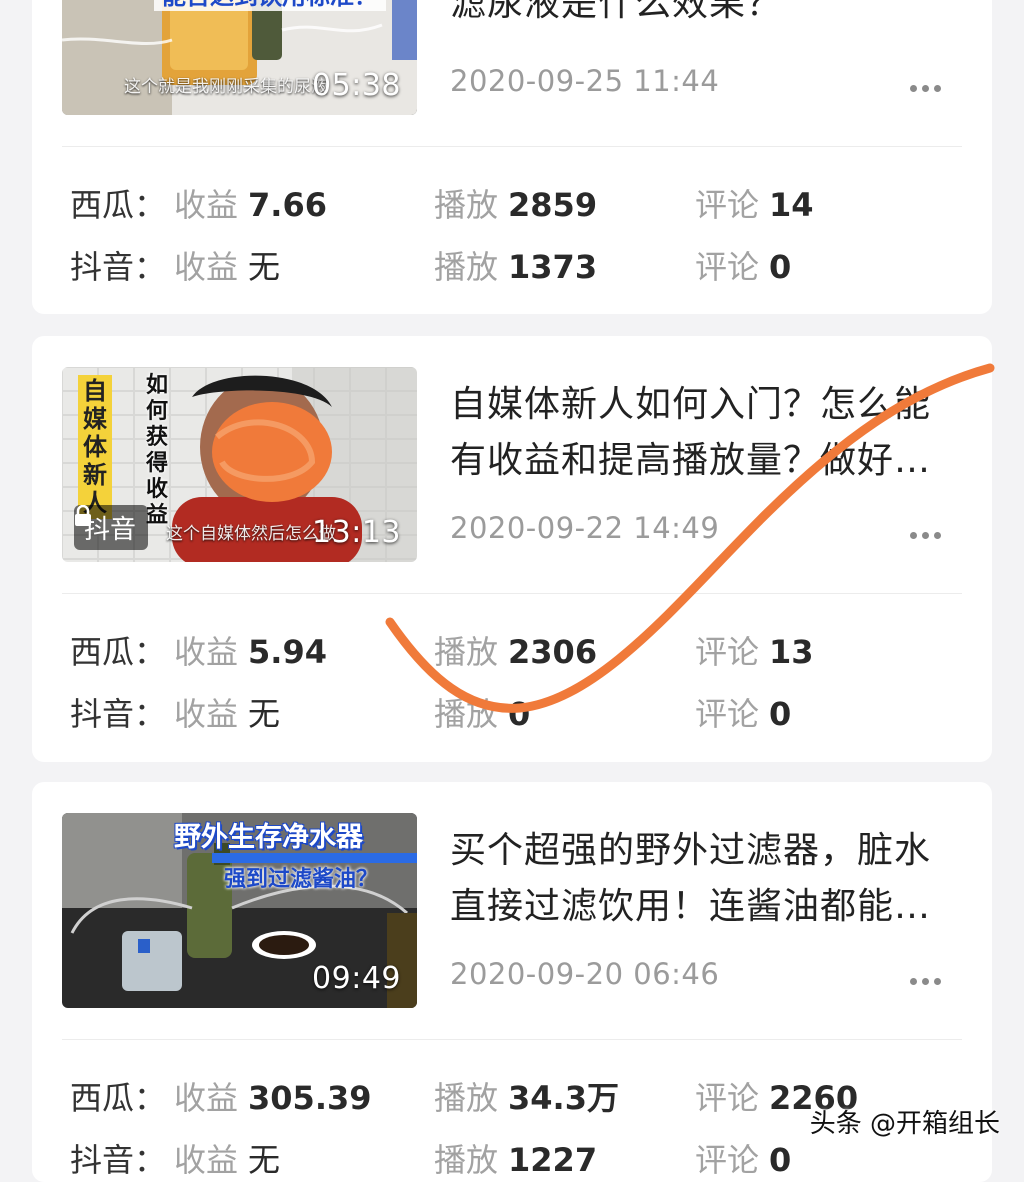 Image resolution: width=1024 pixels, height=1182 pixels. Describe the element at coordinates (239, 910) in the screenshot. I see `video-thumbnail: 野外生存净水器 强到过滤酱油？ 09:49` at that location.